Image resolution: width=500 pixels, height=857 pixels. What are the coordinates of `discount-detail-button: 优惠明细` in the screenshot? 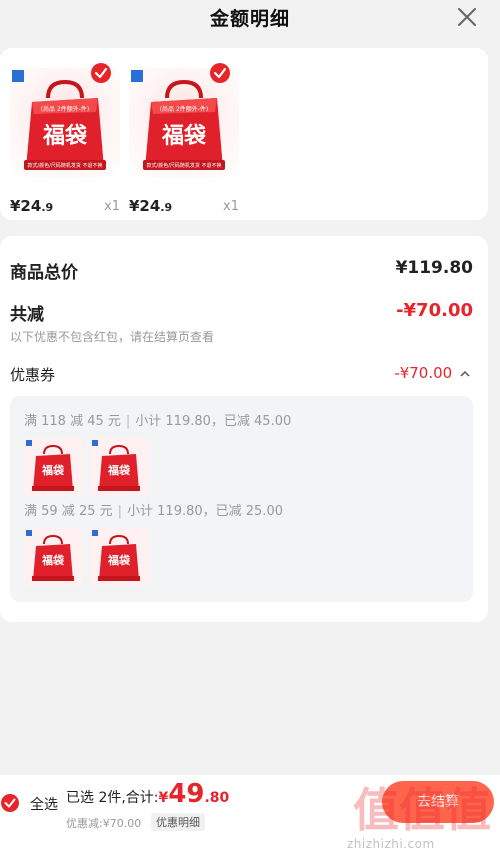 It's located at (178, 822).